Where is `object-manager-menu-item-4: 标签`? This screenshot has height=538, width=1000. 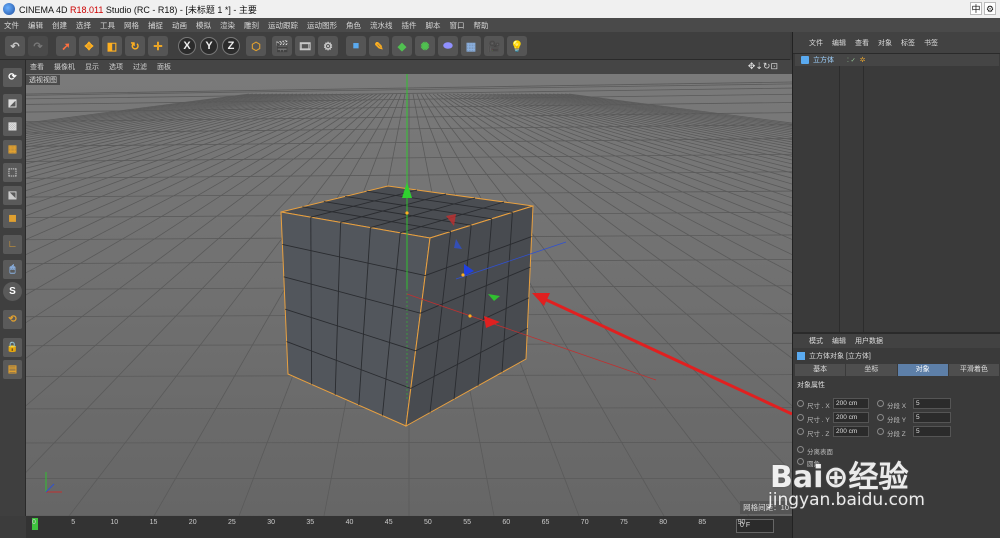 object-manager-menu-item-4: 标签 is located at coordinates (908, 43).